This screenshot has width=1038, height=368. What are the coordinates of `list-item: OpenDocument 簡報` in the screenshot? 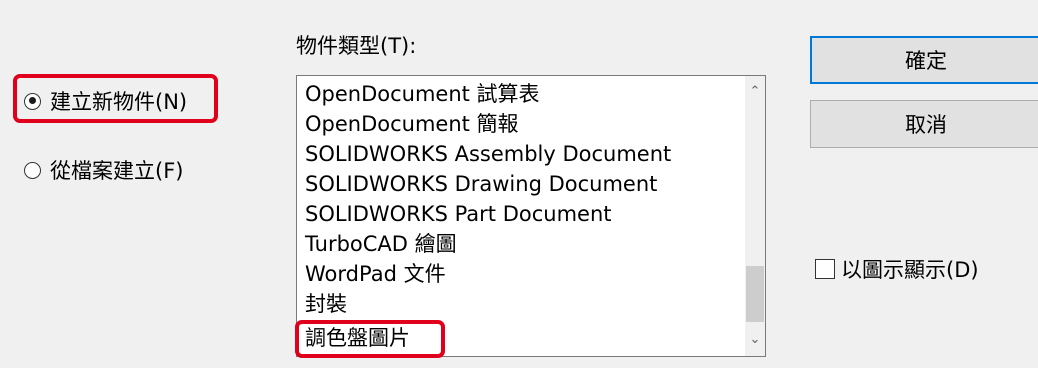 It's located at (412, 124).